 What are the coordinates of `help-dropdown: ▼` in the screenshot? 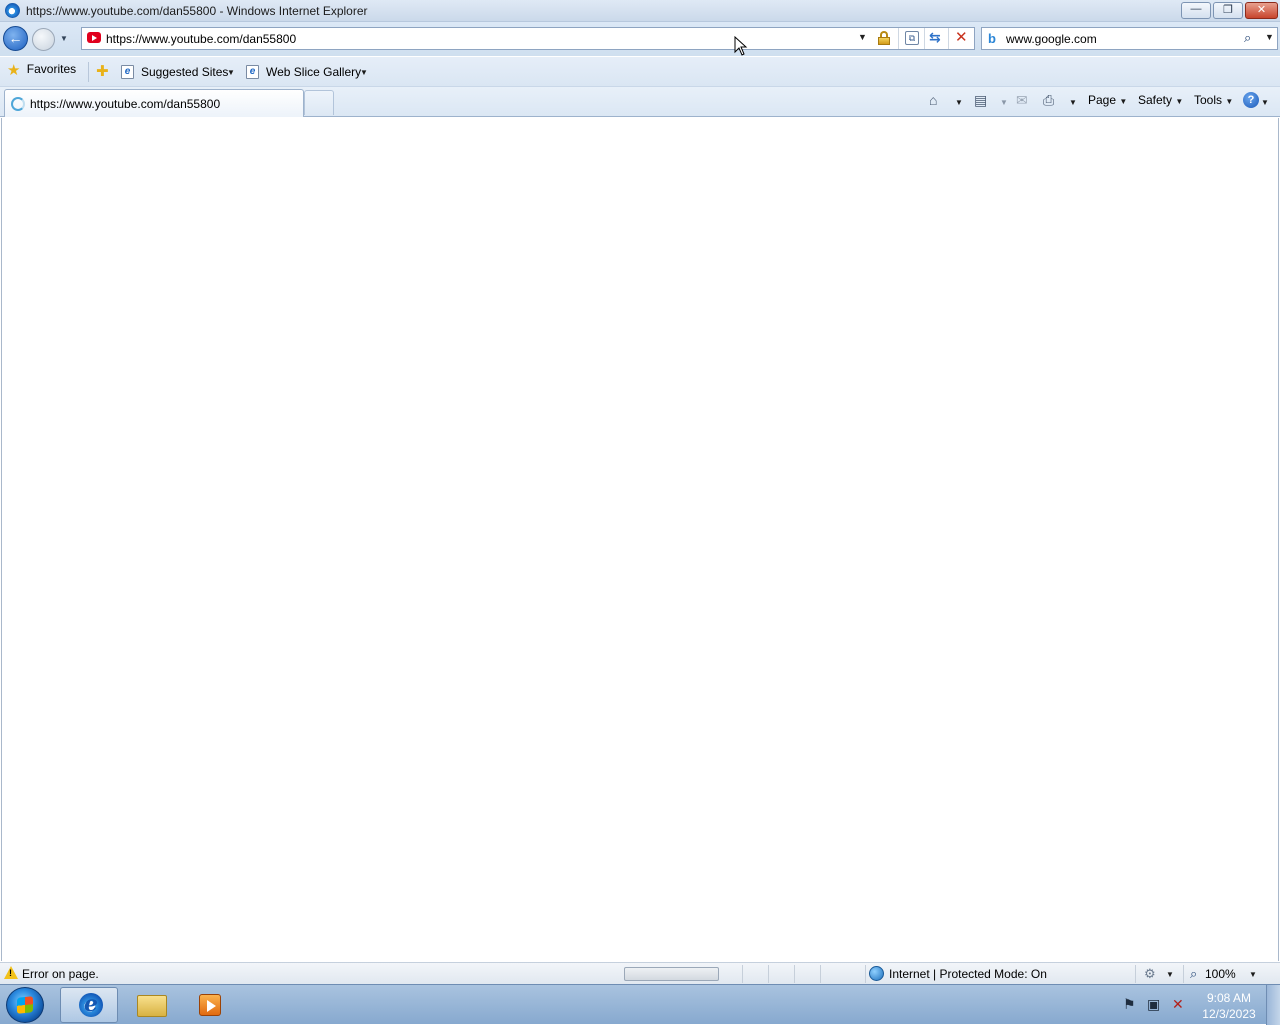 It's located at (1265, 102).